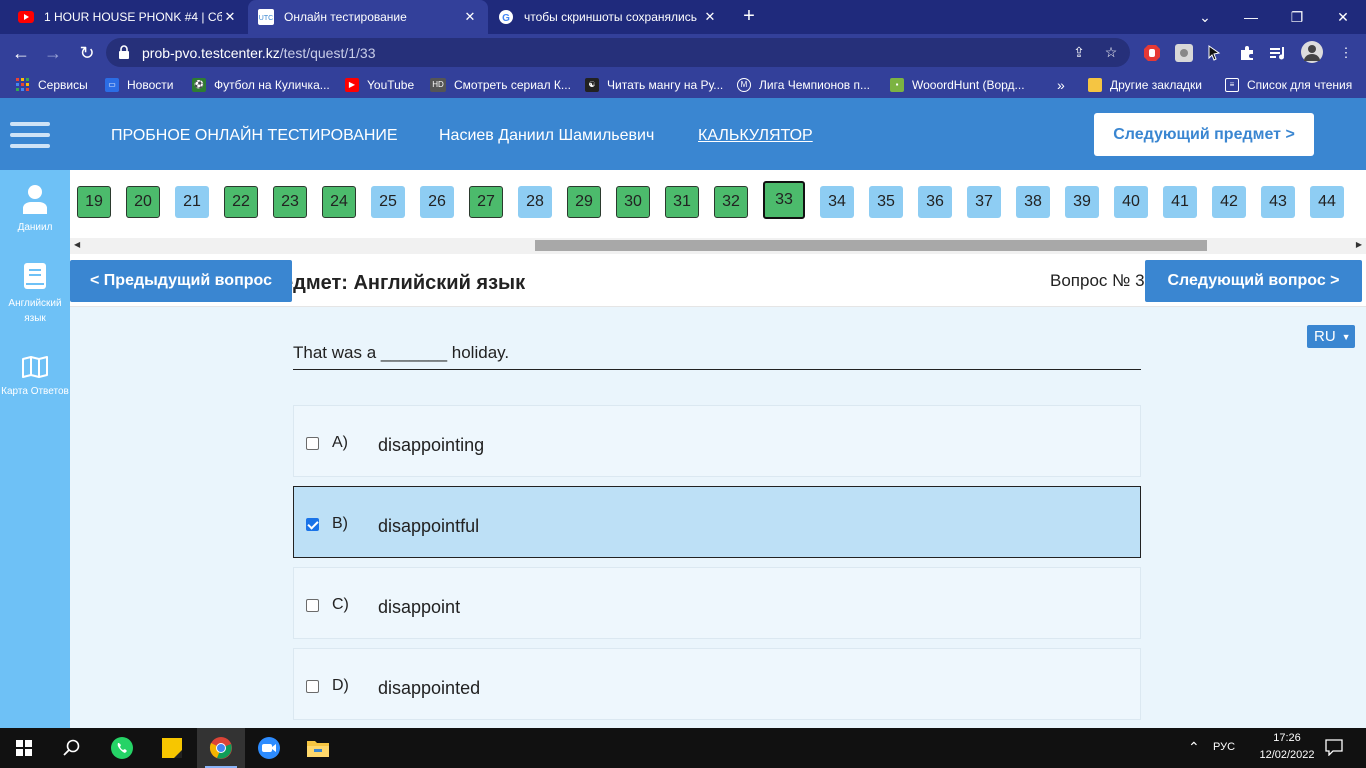 This screenshot has width=1366, height=768. Describe the element at coordinates (437, 202) in the screenshot. I see `question-nav-button: 26` at that location.